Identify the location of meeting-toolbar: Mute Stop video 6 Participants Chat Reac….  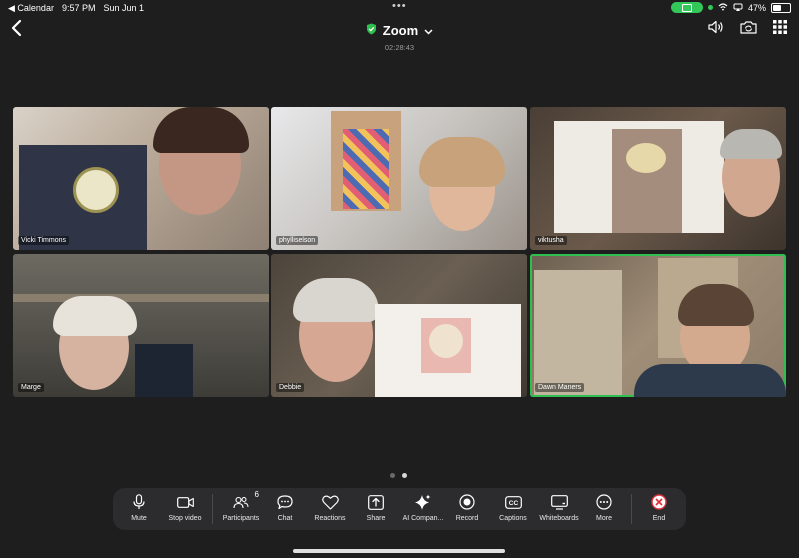
(399, 509).